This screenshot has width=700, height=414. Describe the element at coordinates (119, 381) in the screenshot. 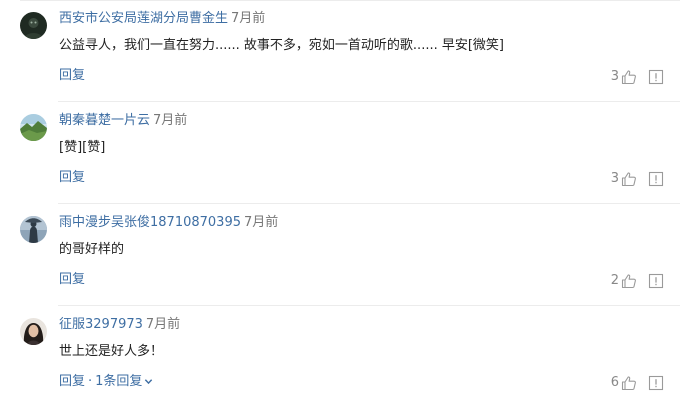

I see `view-replies-label: 1条回复` at that location.